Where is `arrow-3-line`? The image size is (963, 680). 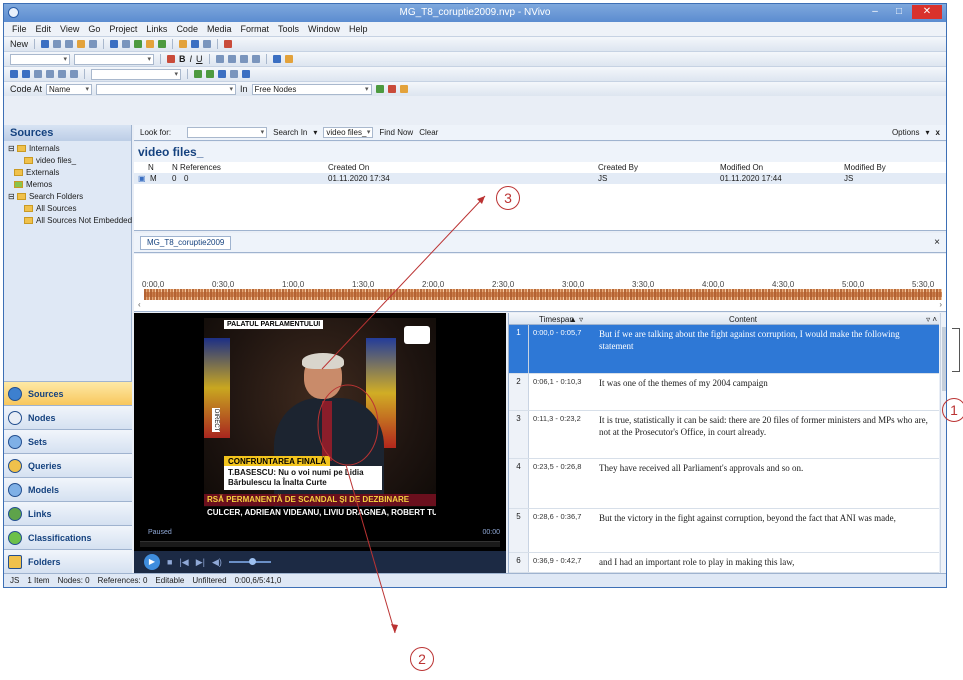
arrow-3-line is located at coordinates (403, 282).